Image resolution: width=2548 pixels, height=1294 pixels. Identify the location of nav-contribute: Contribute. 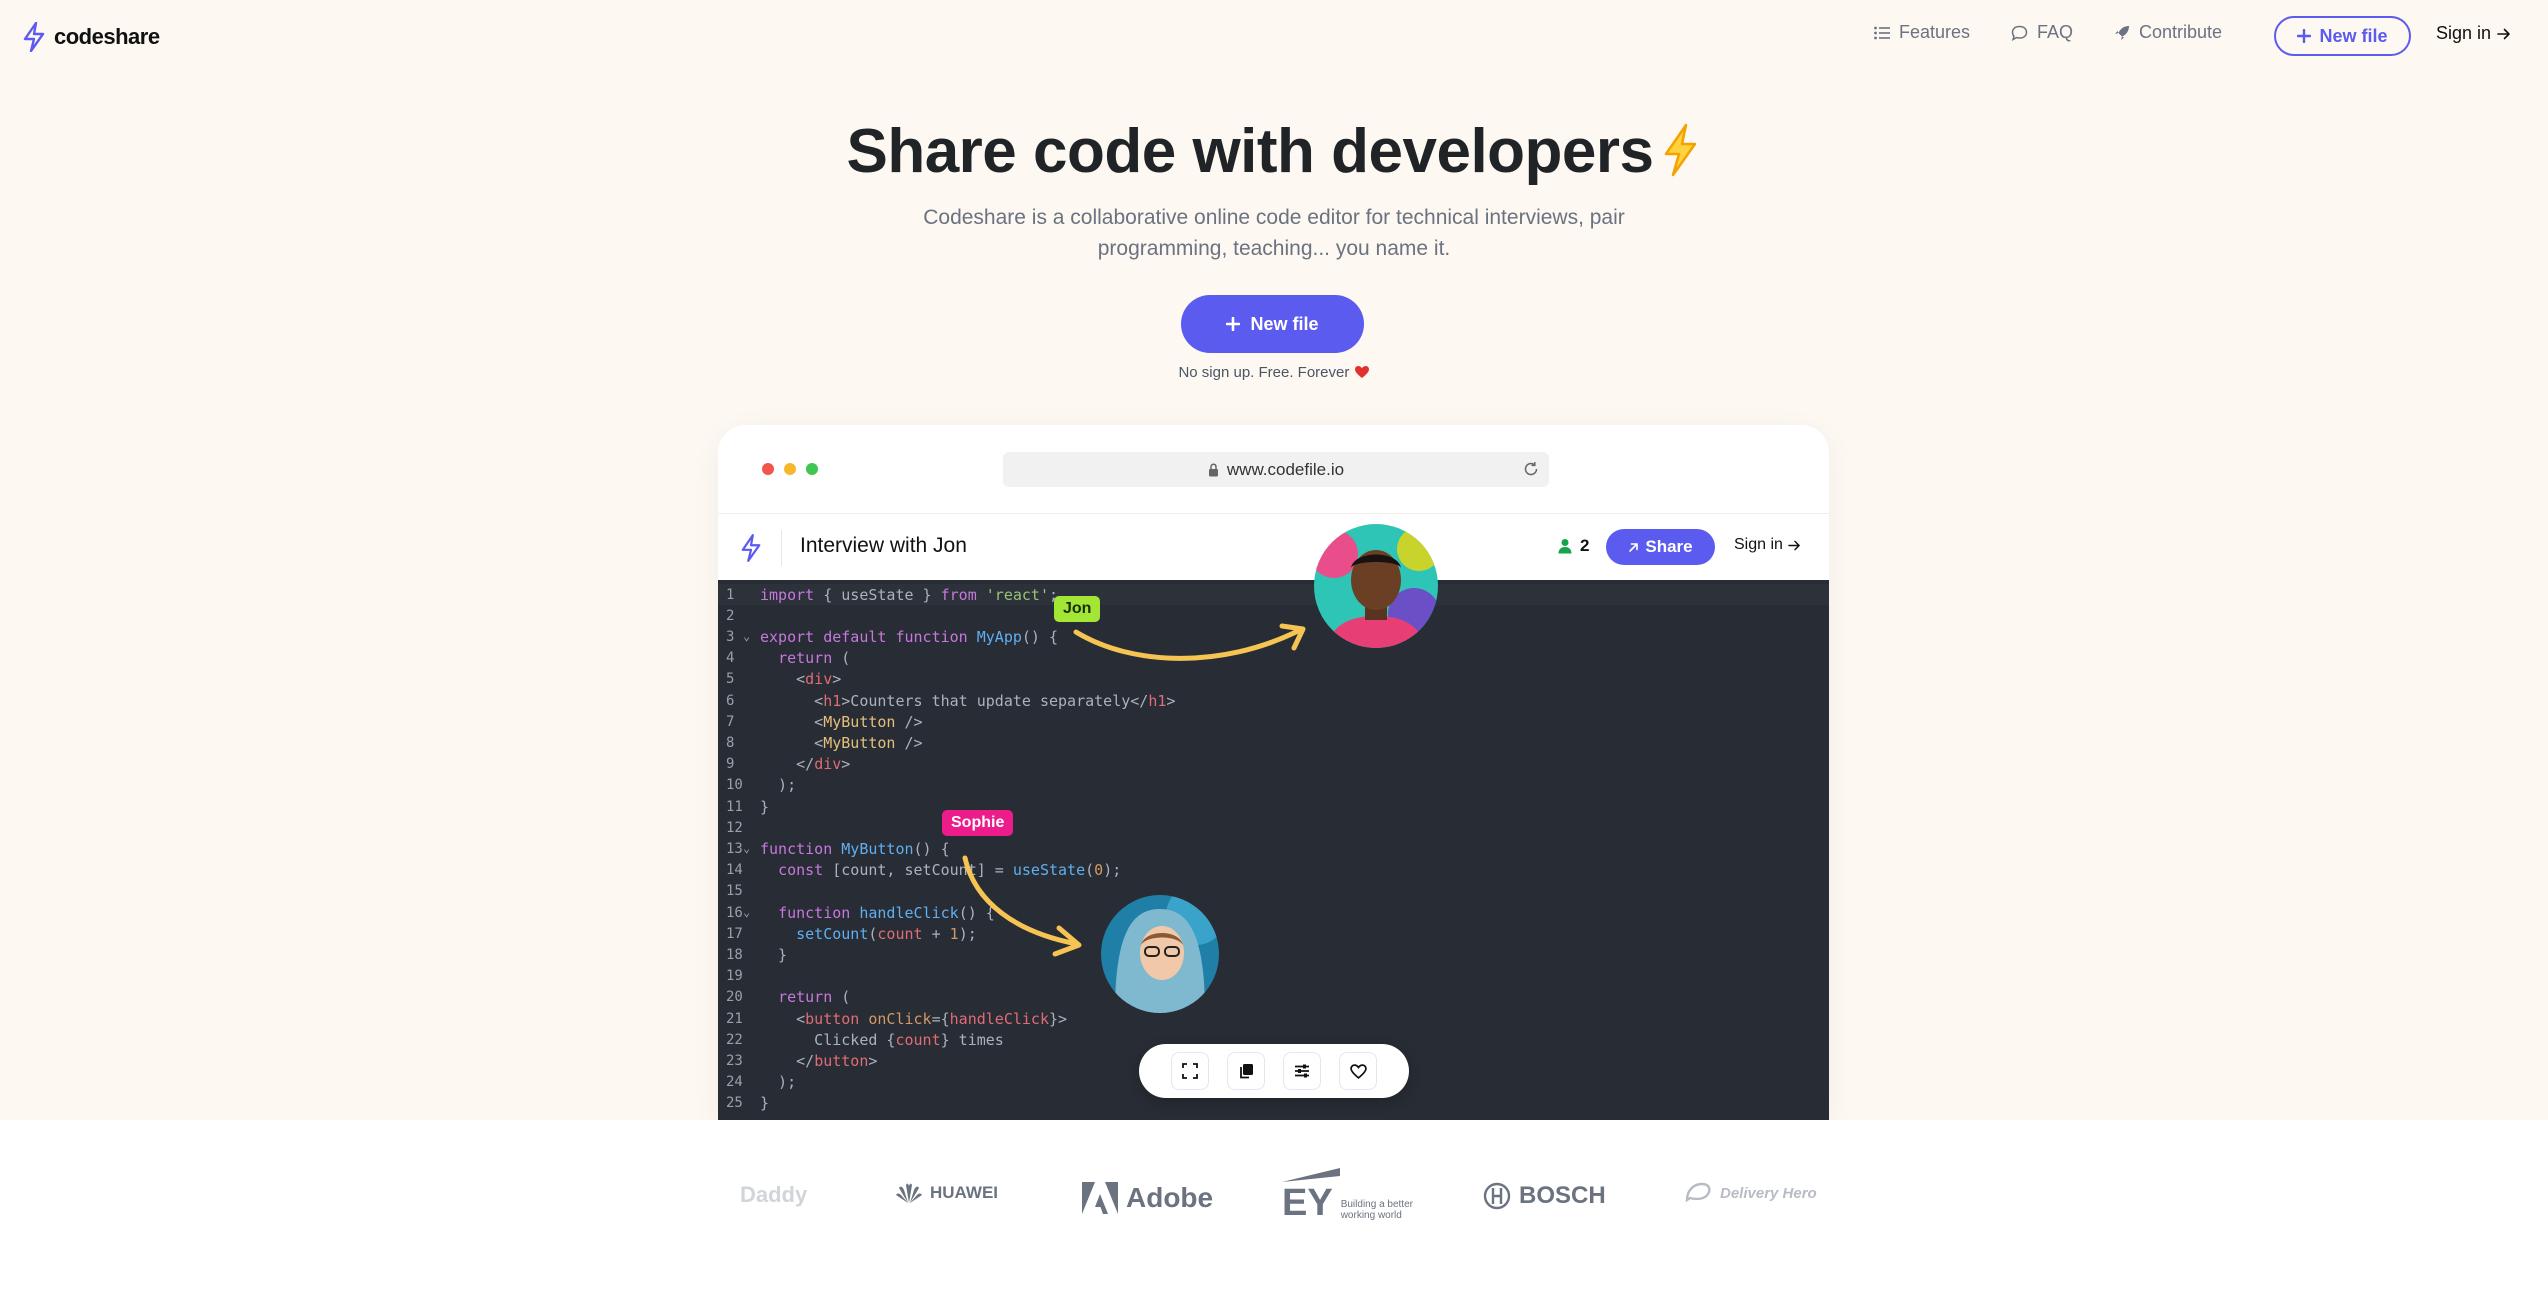
(2168, 32).